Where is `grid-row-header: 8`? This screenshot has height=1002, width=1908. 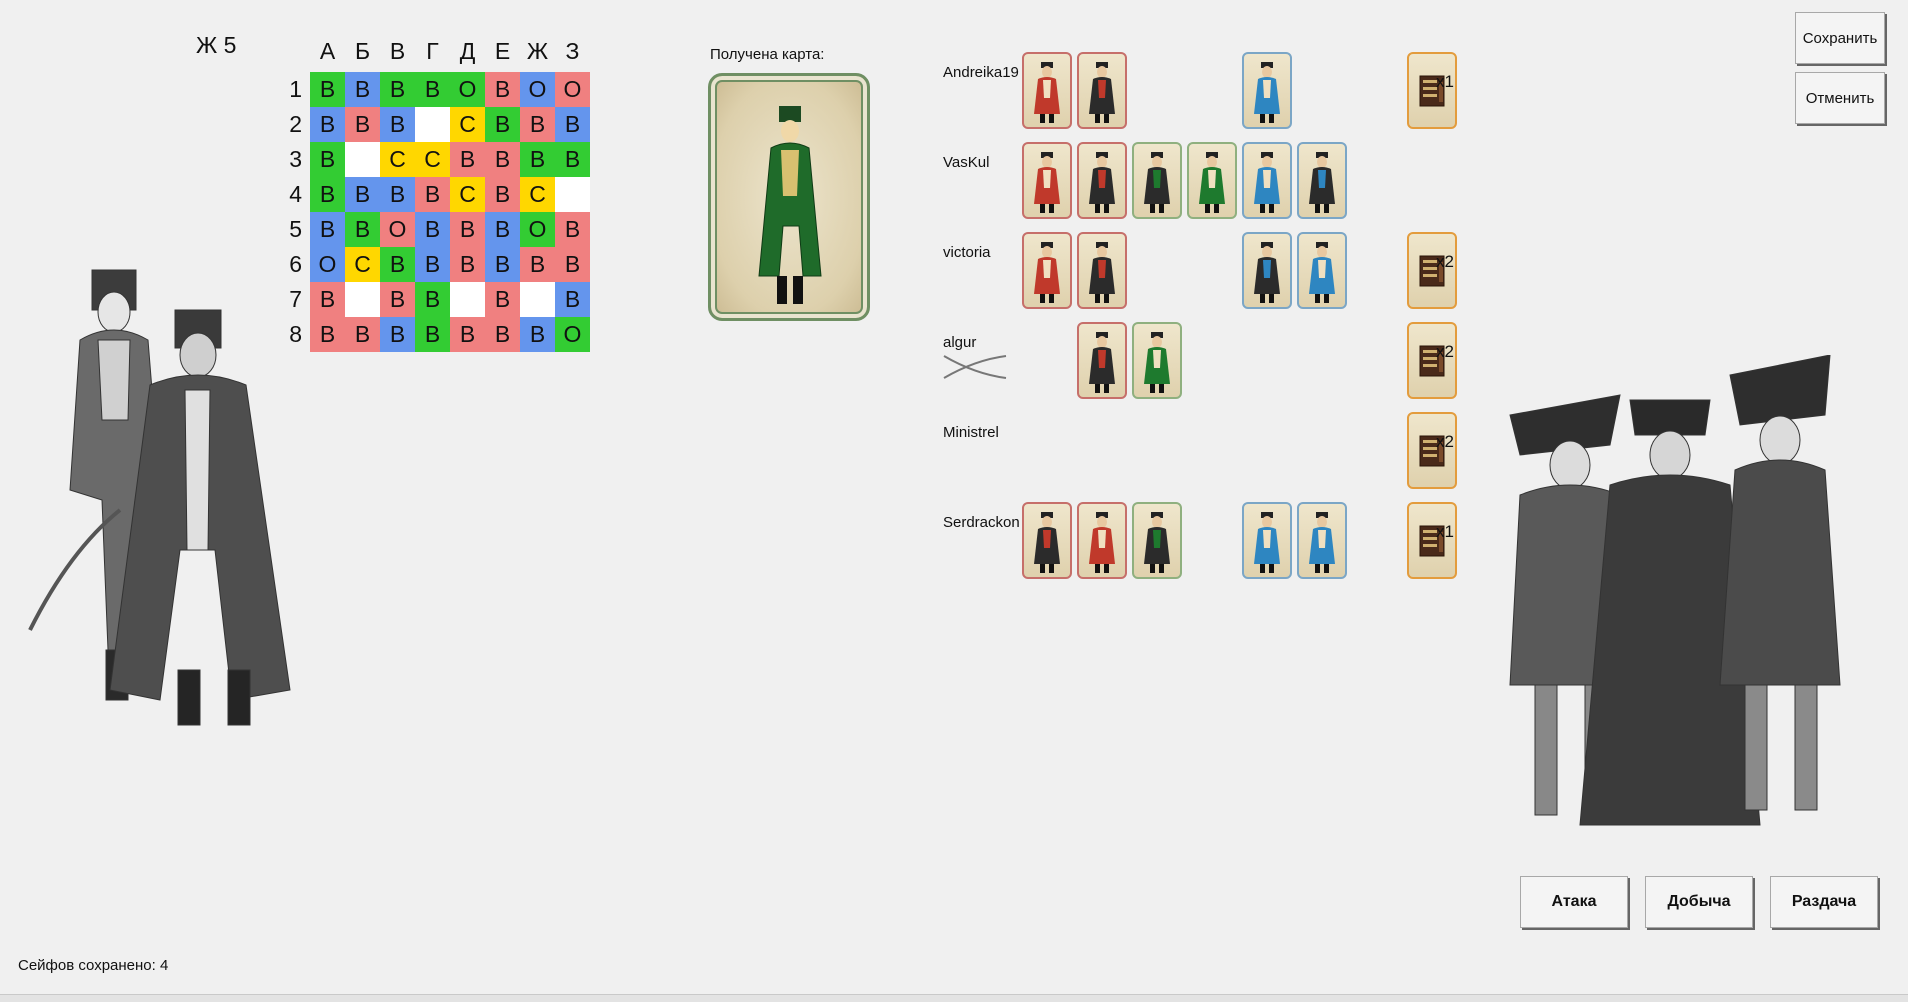
grid-row-header: 8 is located at coordinates (295, 334).